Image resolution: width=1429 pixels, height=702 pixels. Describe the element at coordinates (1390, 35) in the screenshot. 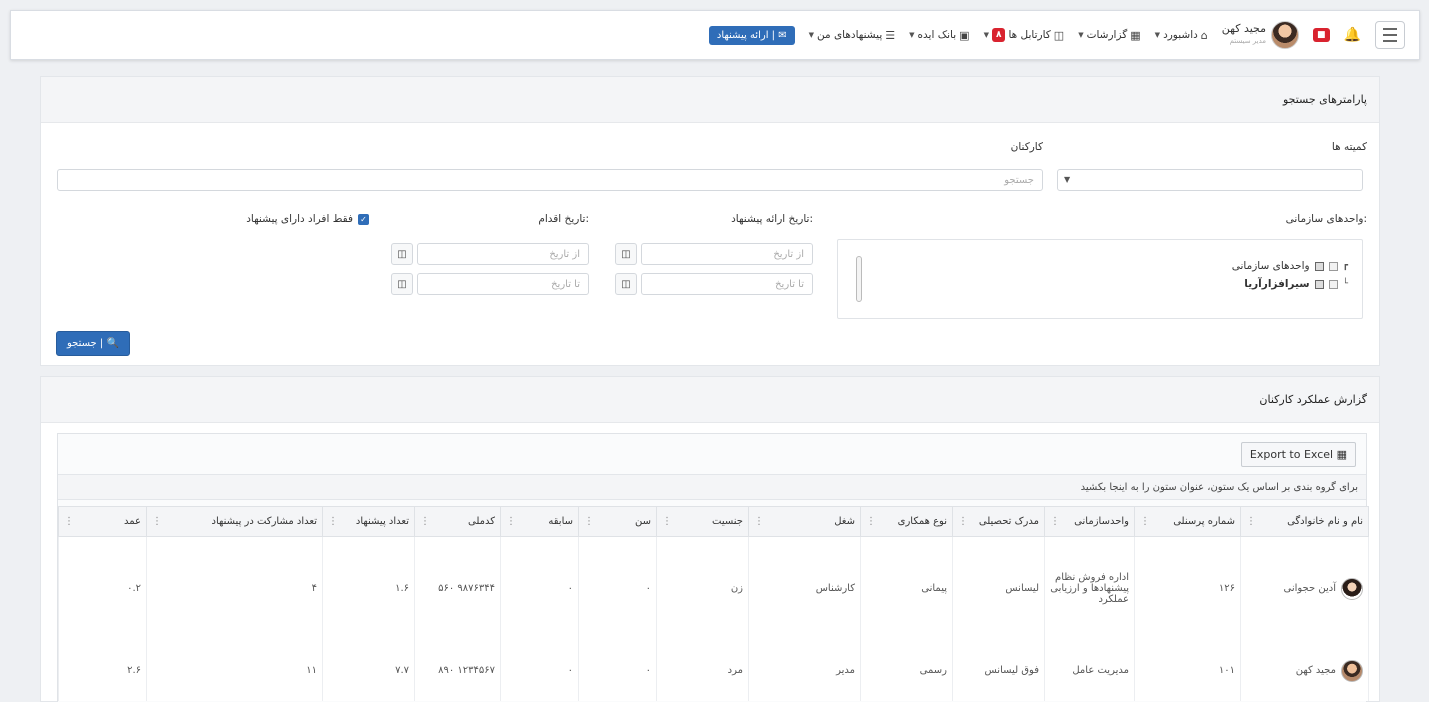

I see `menu-toggle-button` at that location.